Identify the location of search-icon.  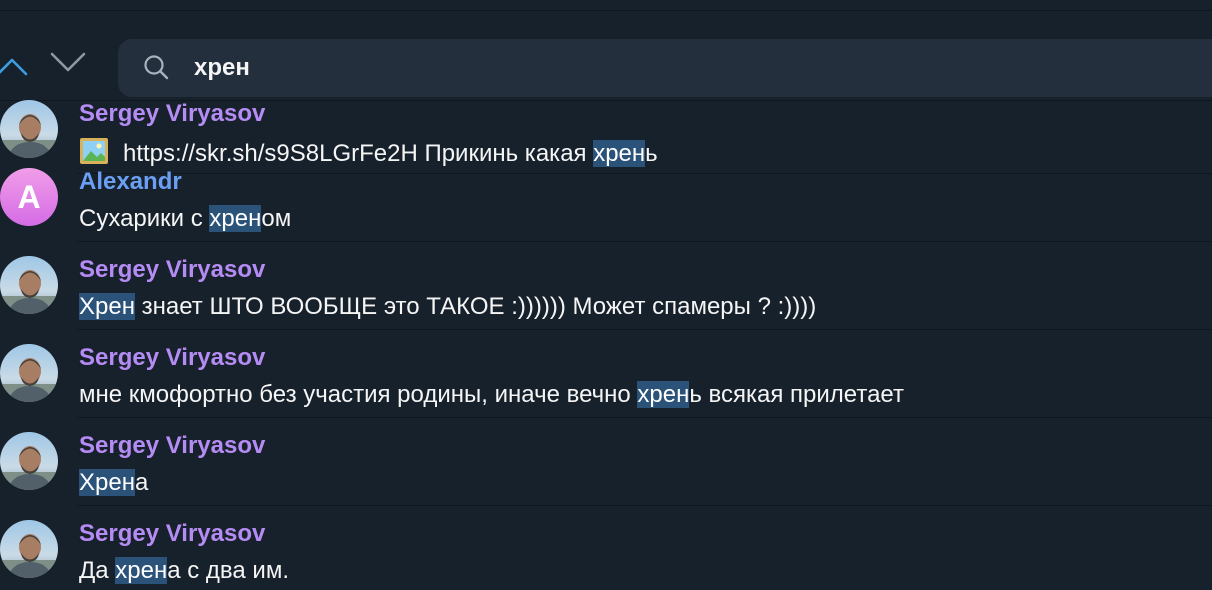
(157, 68).